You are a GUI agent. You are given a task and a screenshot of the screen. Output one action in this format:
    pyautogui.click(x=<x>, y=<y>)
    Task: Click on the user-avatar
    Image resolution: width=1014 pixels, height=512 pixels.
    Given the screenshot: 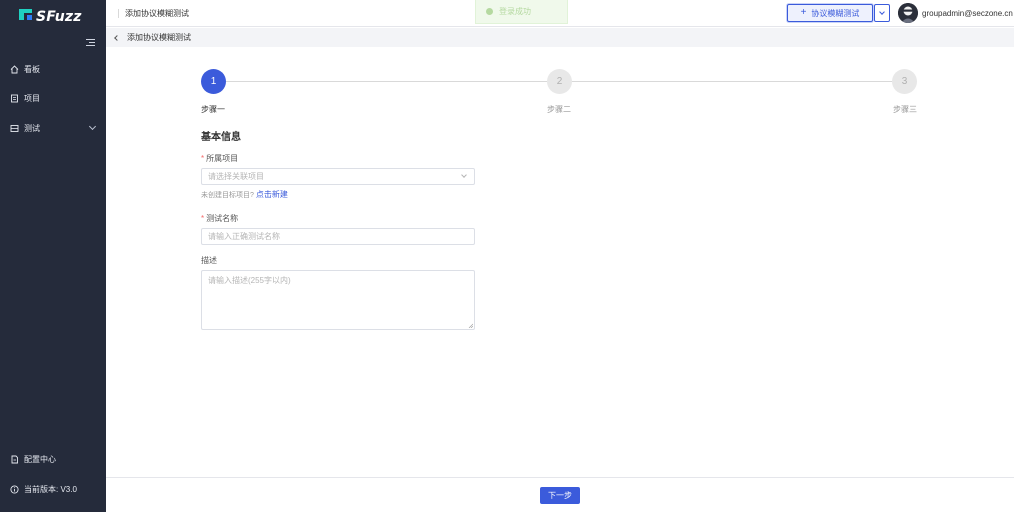 What is the action you would take?
    pyautogui.click(x=908, y=13)
    